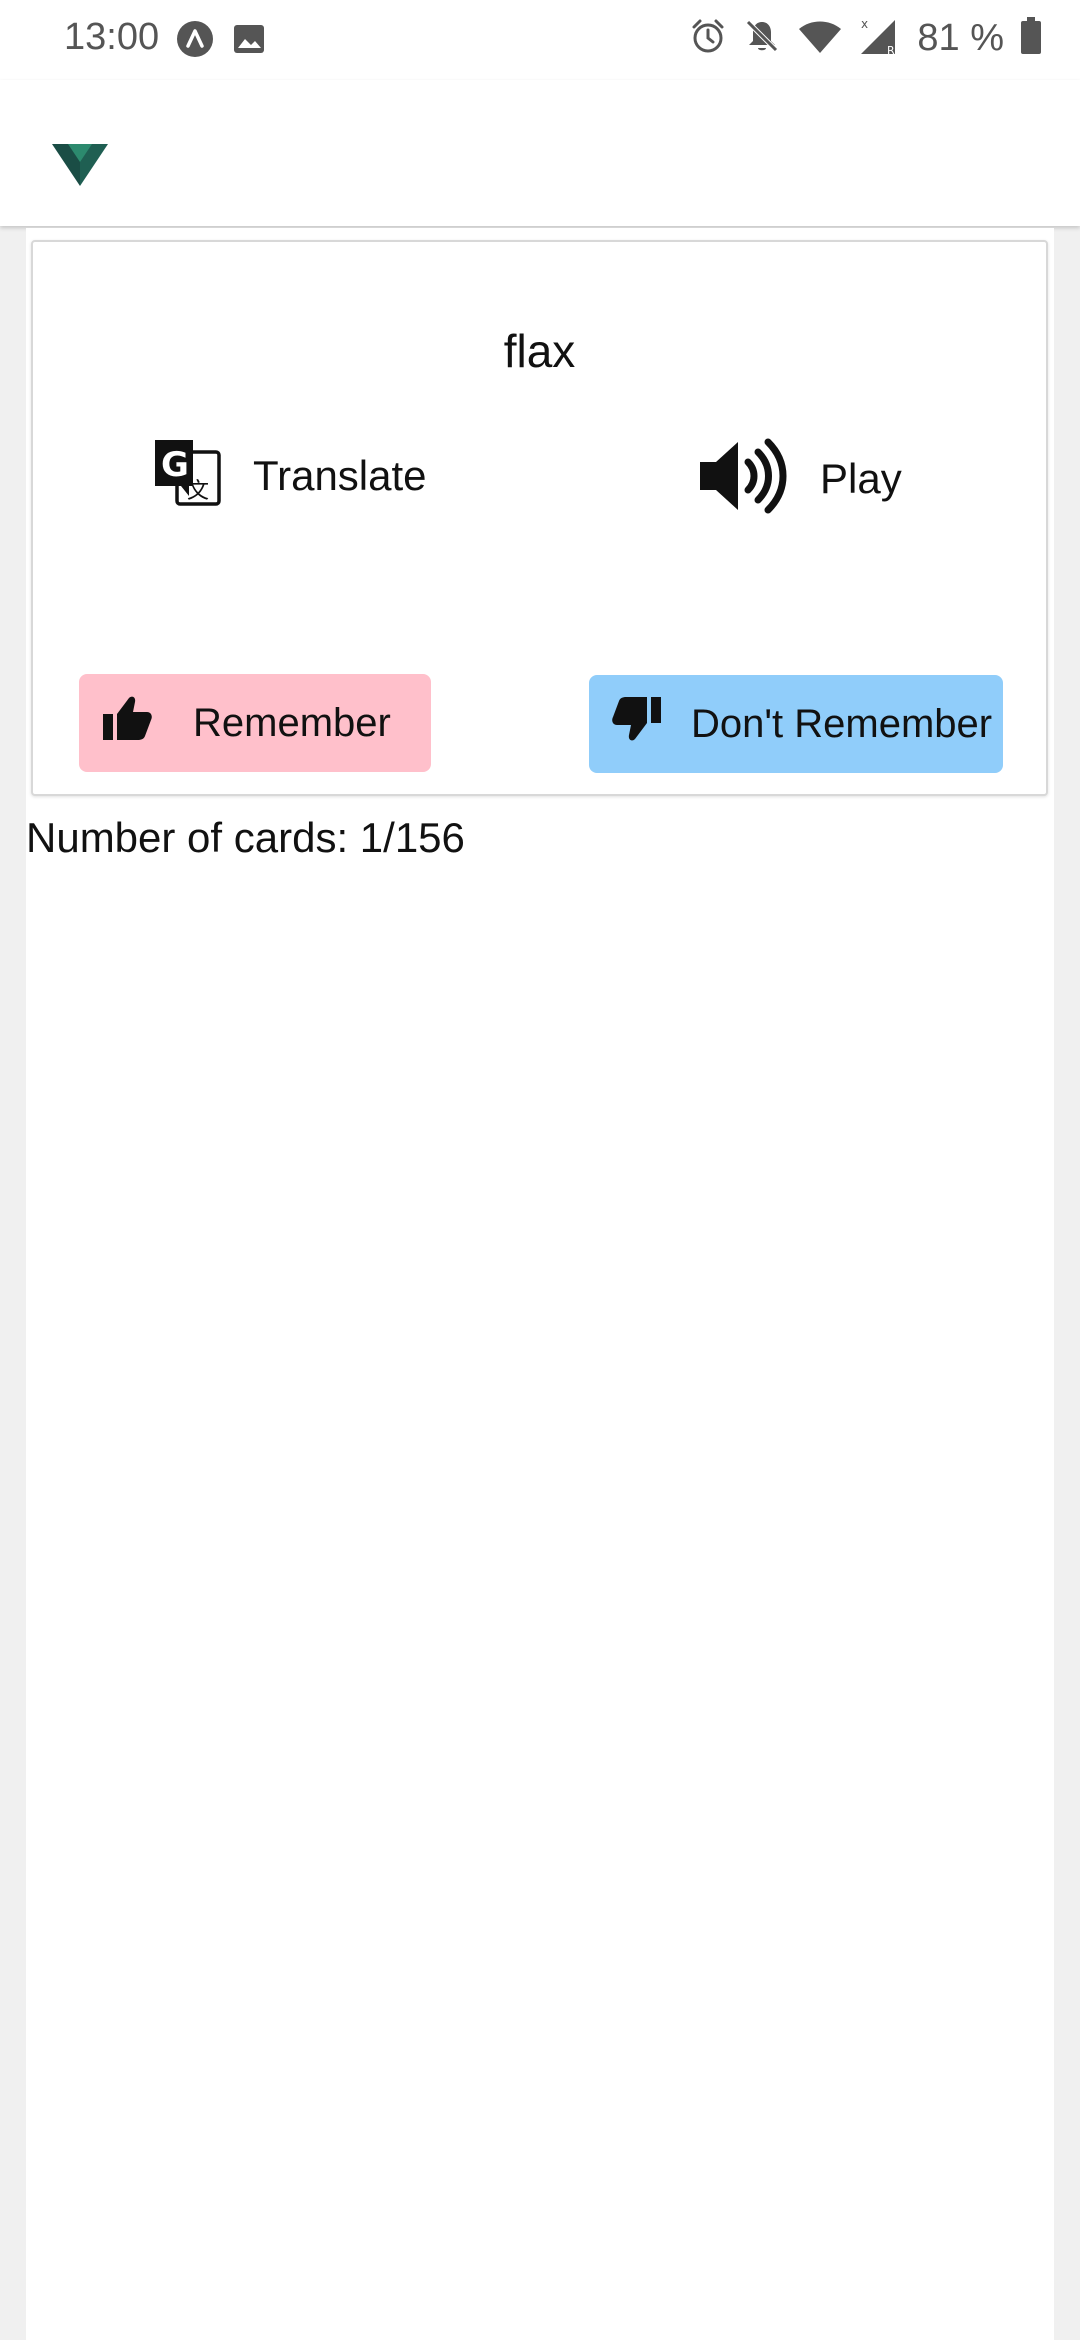 Image resolution: width=1080 pixels, height=2340 pixels. Describe the element at coordinates (292, 722) in the screenshot. I see `remember-label: Remember` at that location.